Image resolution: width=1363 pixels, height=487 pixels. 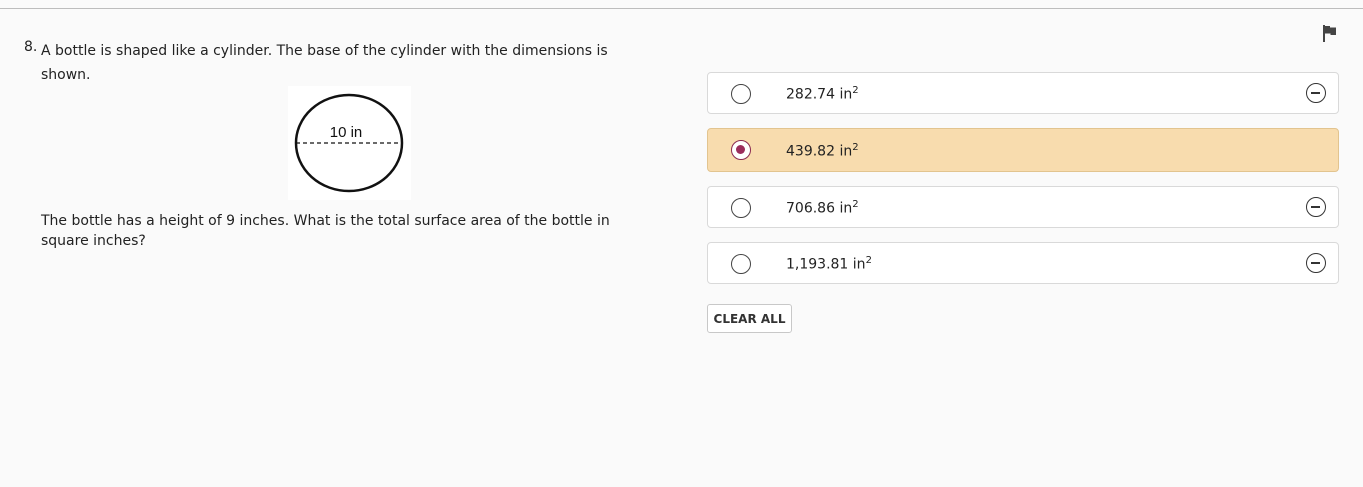 What do you see at coordinates (681, 8) in the screenshot?
I see `top-divider` at bounding box center [681, 8].